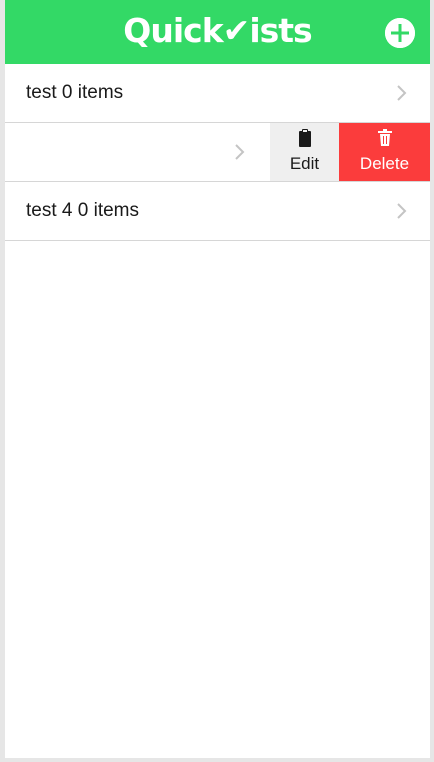 Image resolution: width=434 pixels, height=762 pixels. I want to click on plus-circle-icon, so click(400, 33).